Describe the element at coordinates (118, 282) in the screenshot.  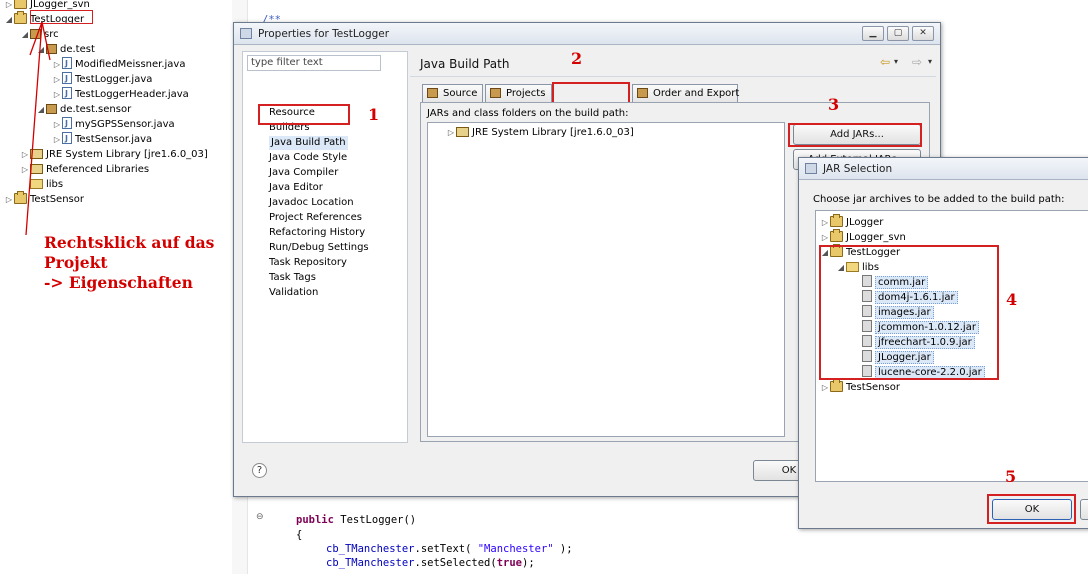
I see `annotation-line-3: -> Eigenschaften` at that location.